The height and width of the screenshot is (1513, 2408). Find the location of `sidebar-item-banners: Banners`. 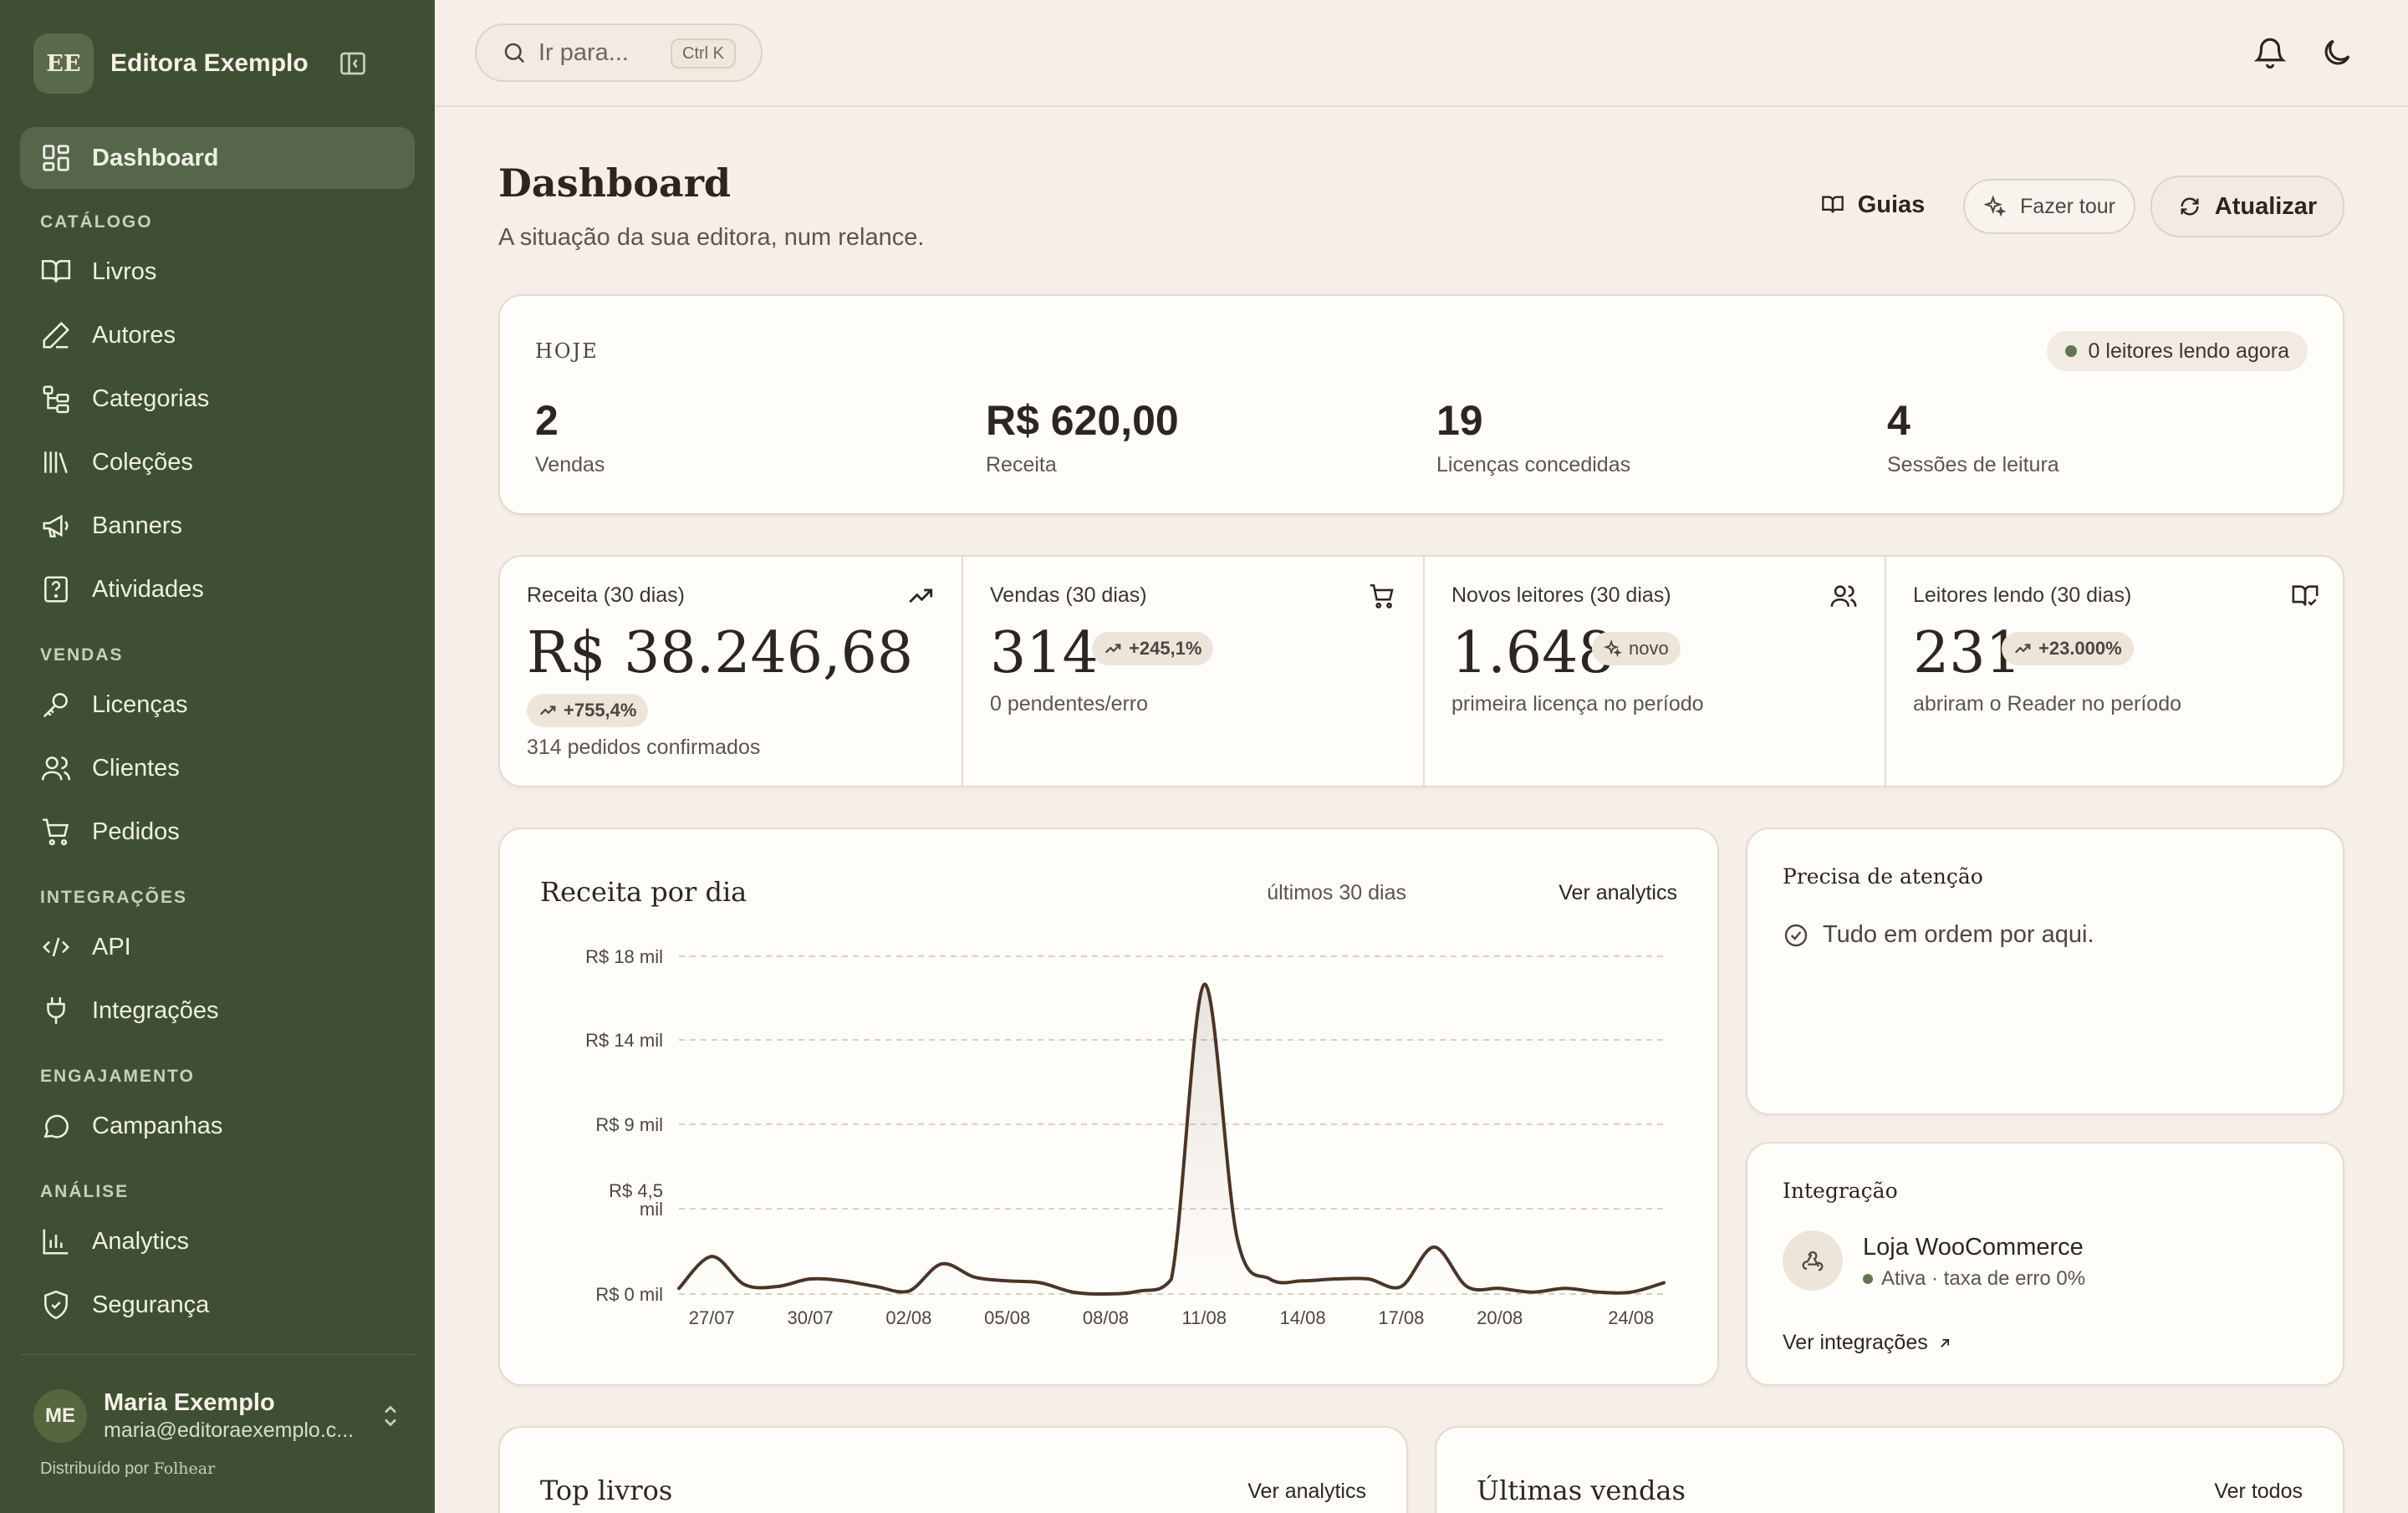

sidebar-item-banners: Banners is located at coordinates (218, 526).